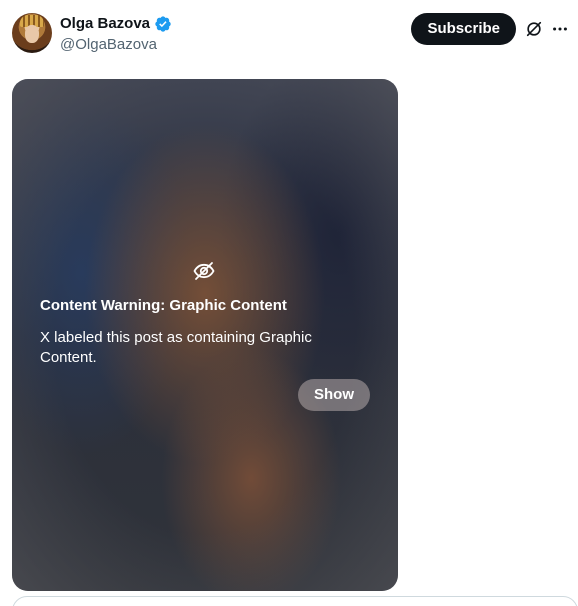  What do you see at coordinates (163, 305) in the screenshot?
I see `warning-title: Content Warning: Graphic Content` at bounding box center [163, 305].